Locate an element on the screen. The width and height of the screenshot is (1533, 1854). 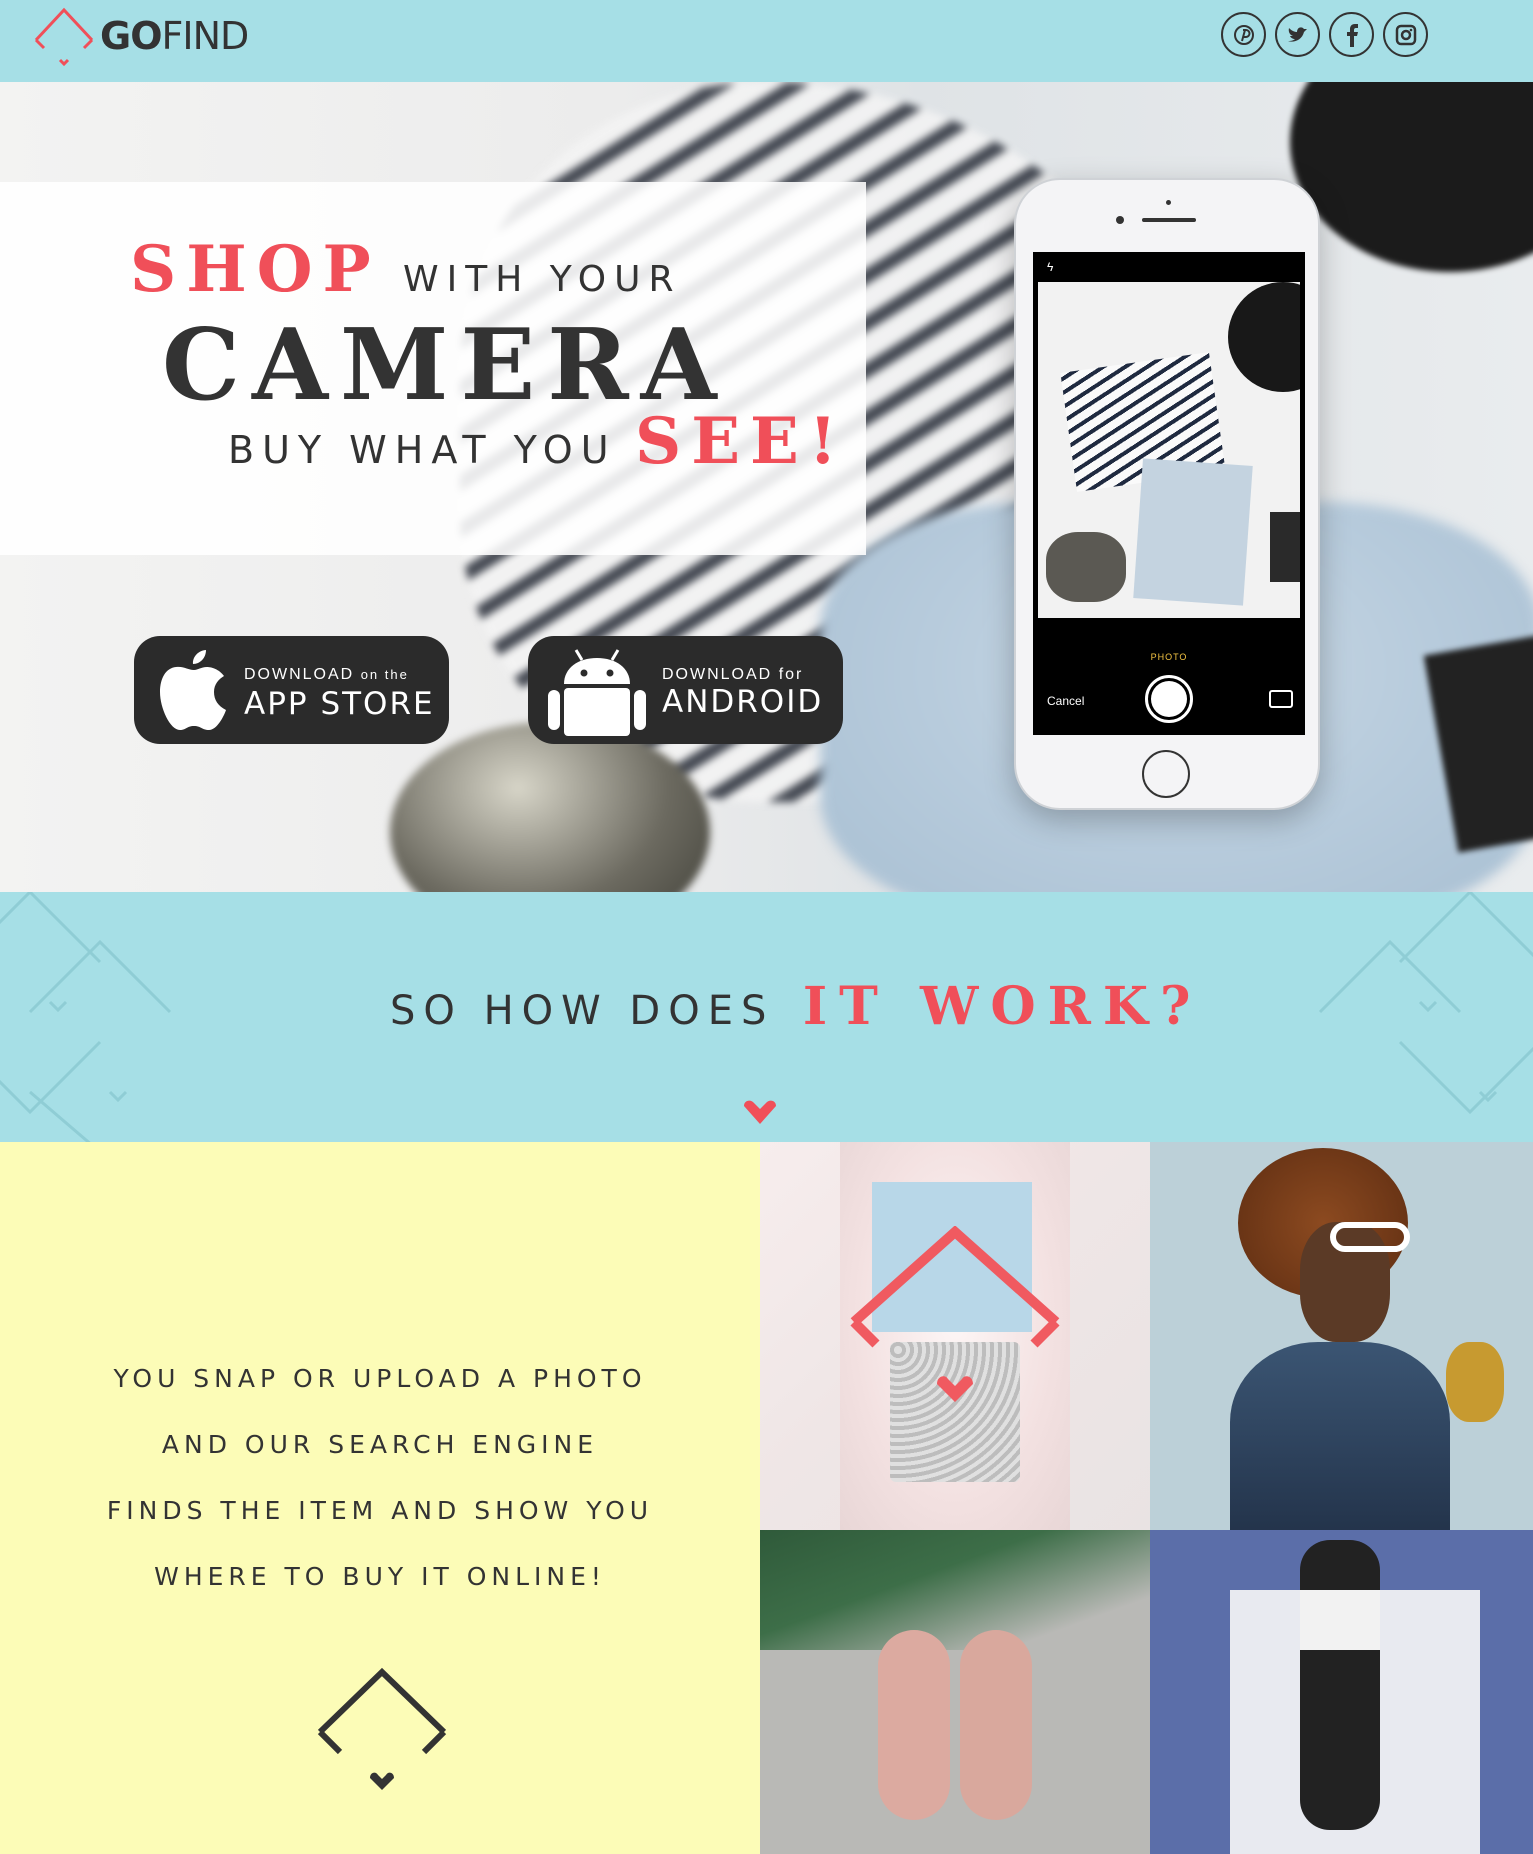
android-small-text: DOWNLOAD for is located at coordinates (732, 675).